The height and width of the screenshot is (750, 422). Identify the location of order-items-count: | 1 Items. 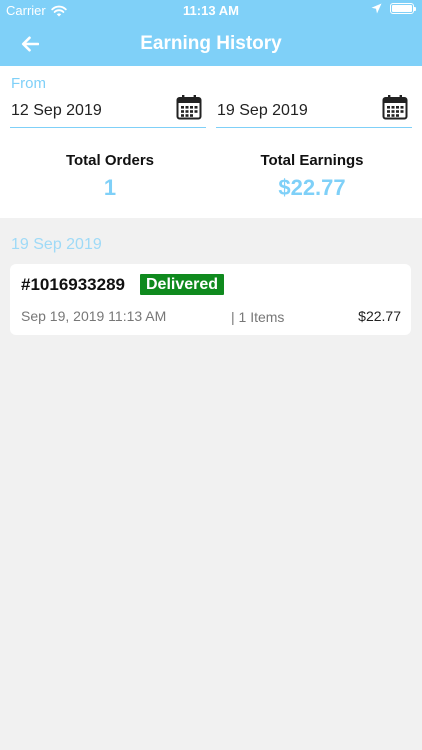
(258, 317).